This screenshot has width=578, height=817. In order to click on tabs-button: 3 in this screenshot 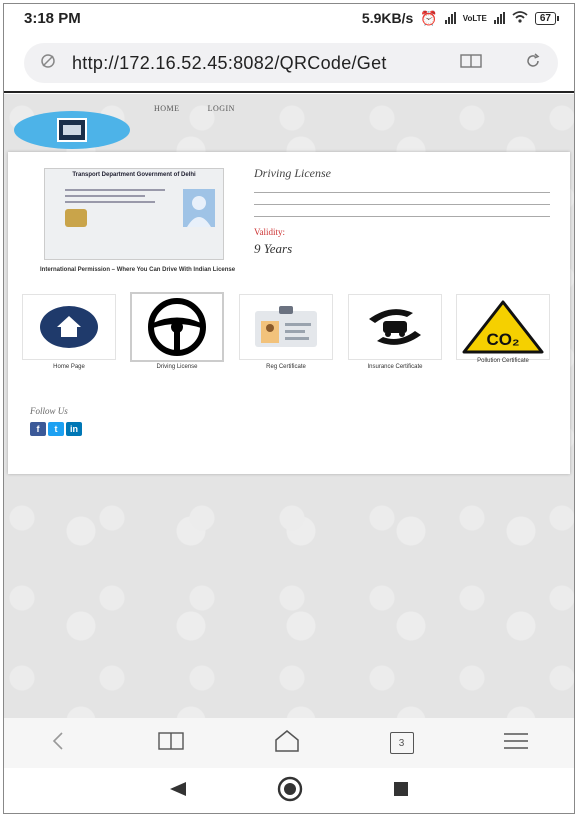, I will do `click(401, 743)`.